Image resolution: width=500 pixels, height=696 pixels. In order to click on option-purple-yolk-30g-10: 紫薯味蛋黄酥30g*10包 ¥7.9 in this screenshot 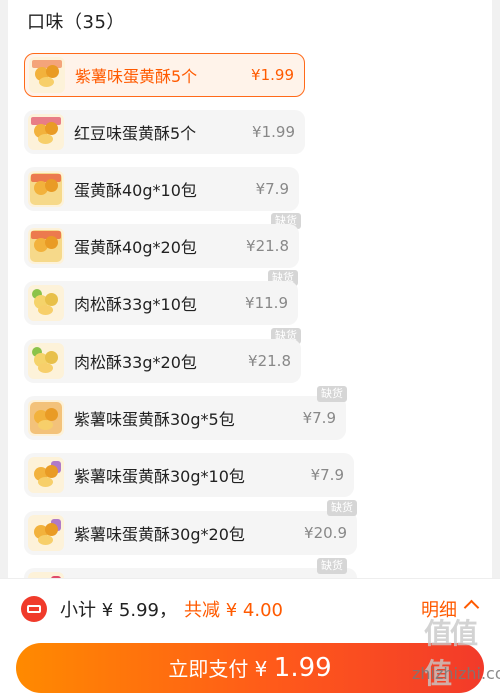, I will do `click(189, 475)`.